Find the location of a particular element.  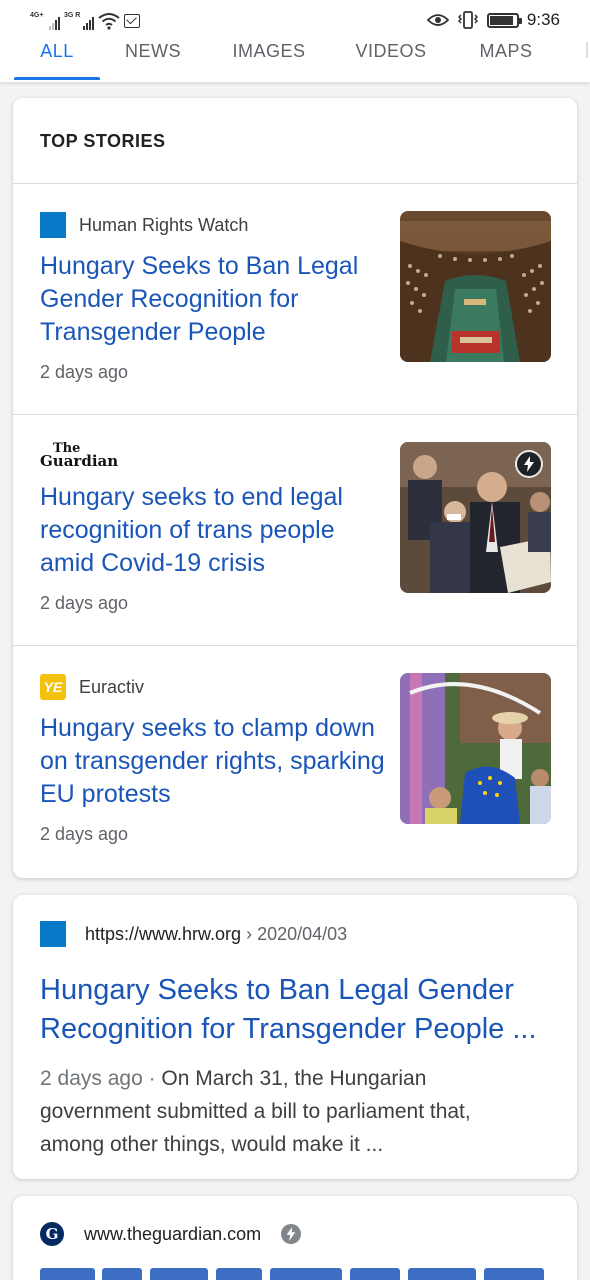

tab-maps: MAPS is located at coordinates (506, 61).